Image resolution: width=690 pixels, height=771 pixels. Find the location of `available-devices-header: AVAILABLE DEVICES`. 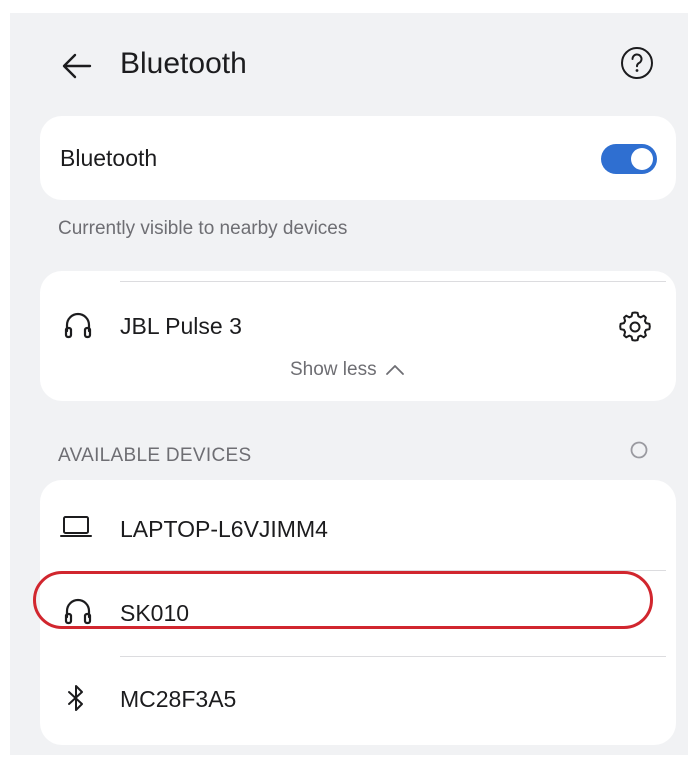

available-devices-header: AVAILABLE DEVICES is located at coordinates (155, 455).